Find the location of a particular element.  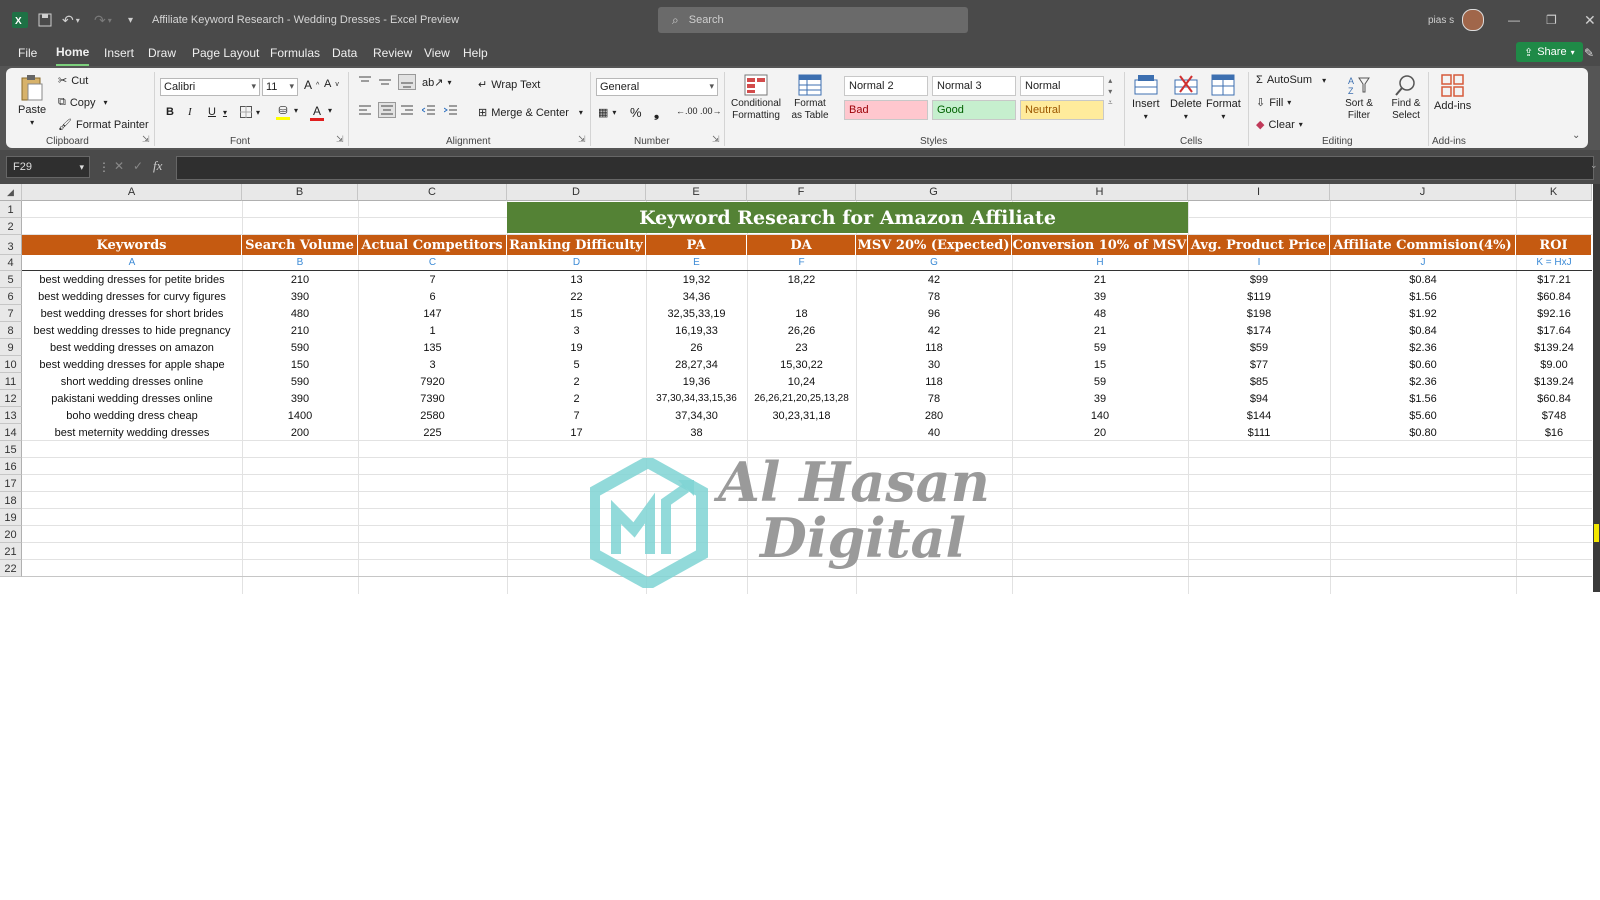

data-cell: best wedding dresses on amazon is located at coordinates (132, 347).